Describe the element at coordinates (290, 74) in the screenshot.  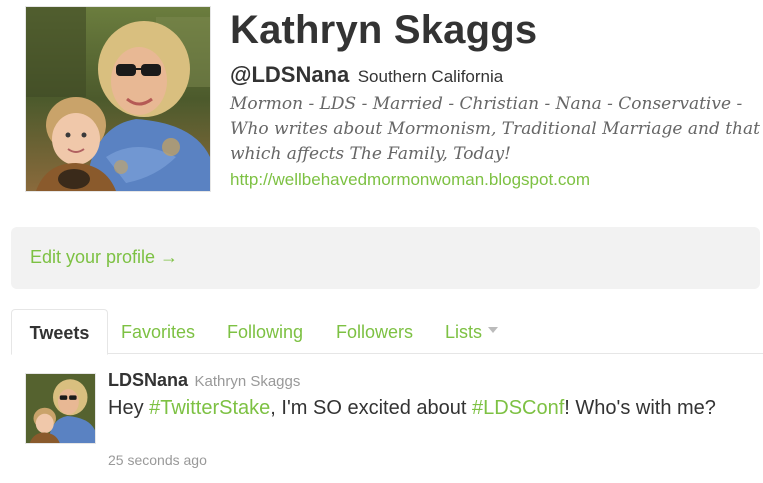
I see `profile-handle: @LDSNana` at that location.